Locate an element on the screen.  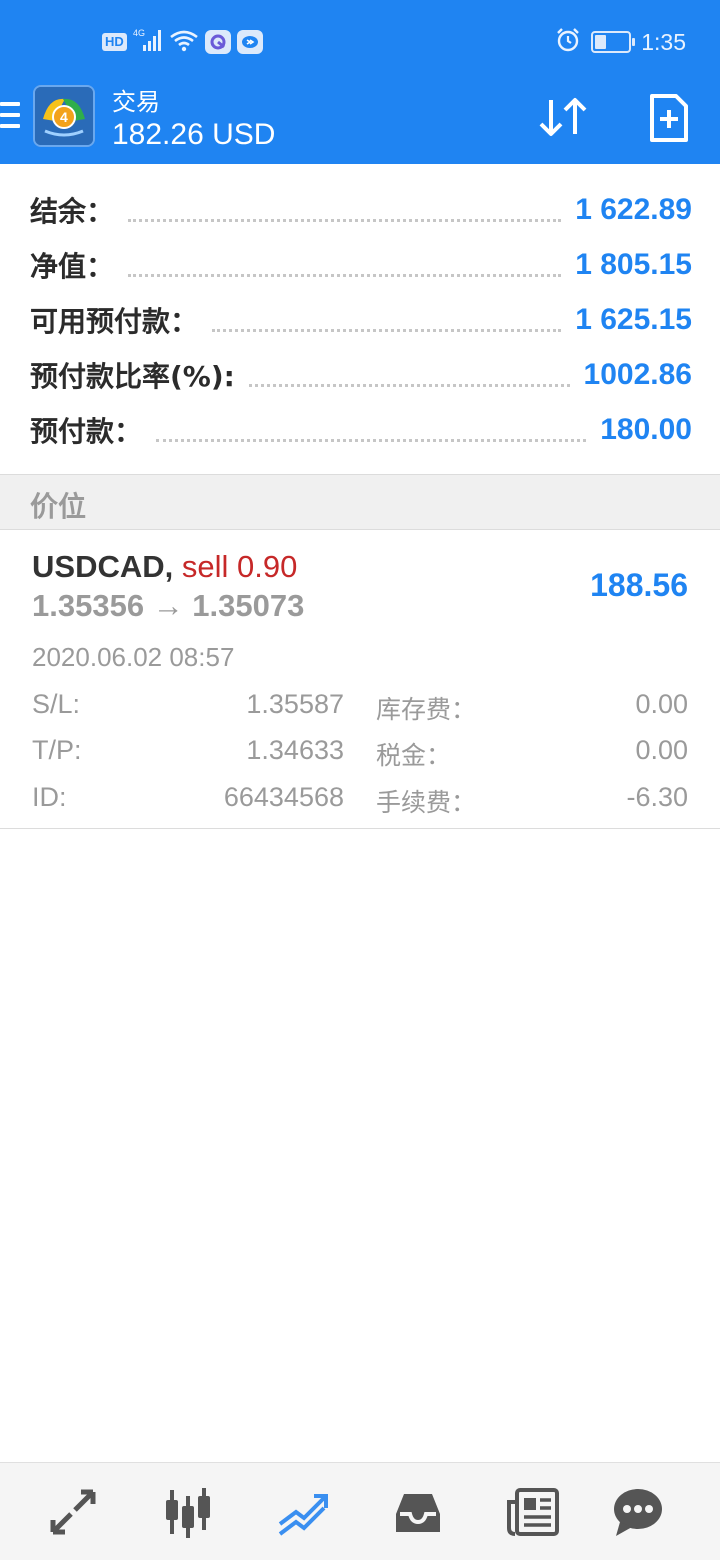
signal-icon: 4G is located at coordinates (148, 42).